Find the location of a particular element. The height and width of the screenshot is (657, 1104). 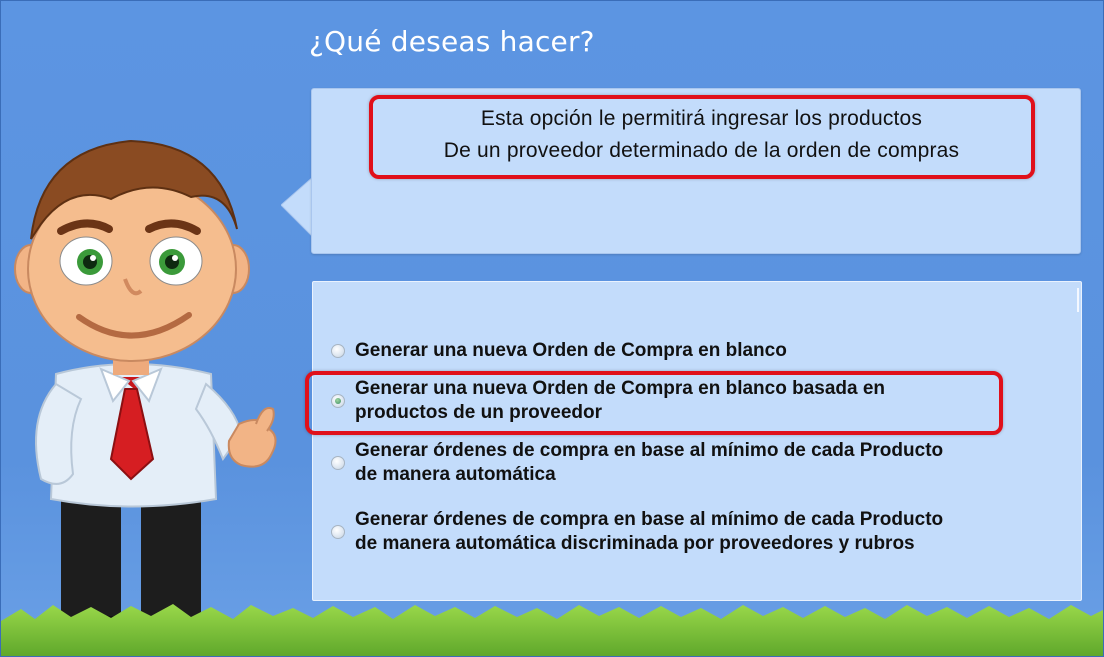

grass-decoration is located at coordinates (552, 630).